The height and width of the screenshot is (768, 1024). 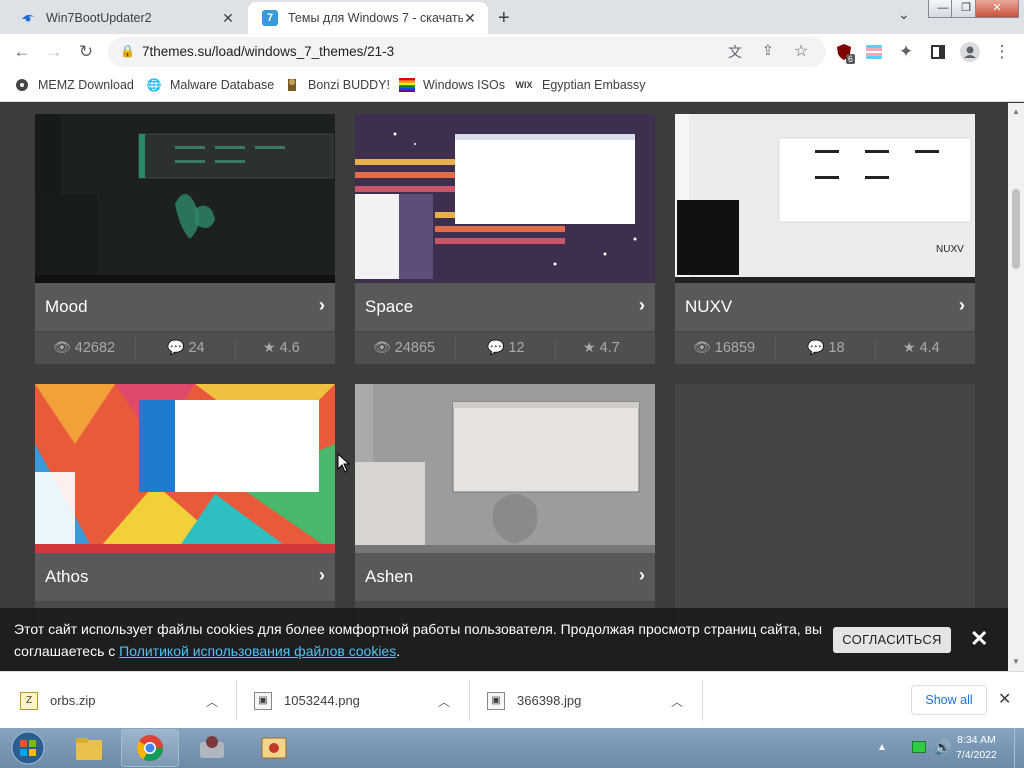 I want to click on network-tray-icon, so click(x=919, y=747).